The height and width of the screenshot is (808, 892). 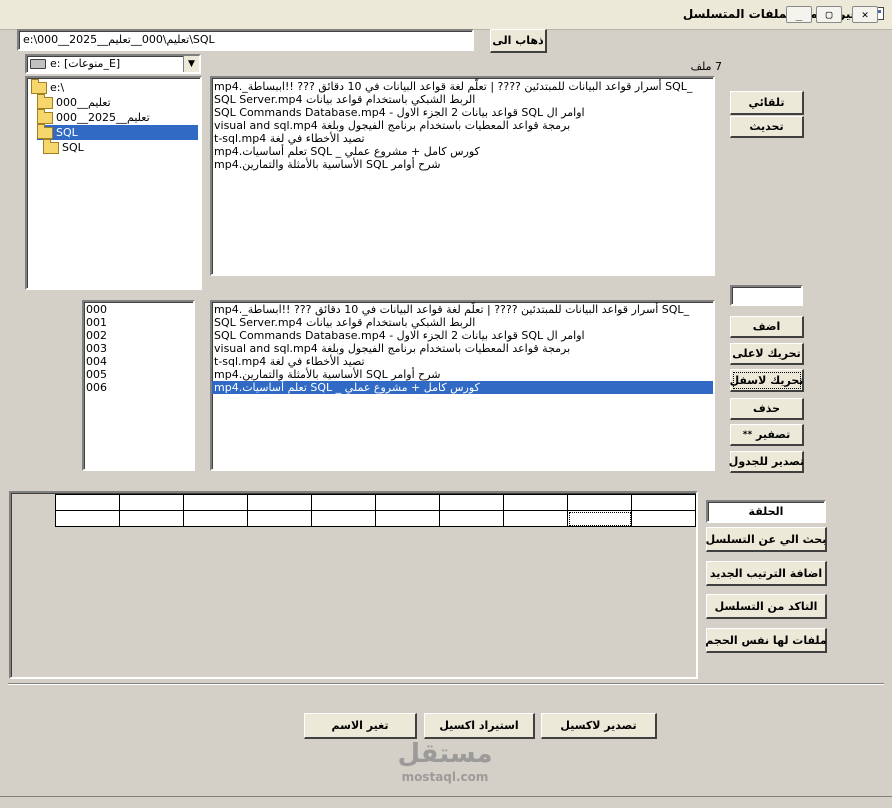 What do you see at coordinates (773, 434) in the screenshot?
I see `reset-label: تصفير` at bounding box center [773, 434].